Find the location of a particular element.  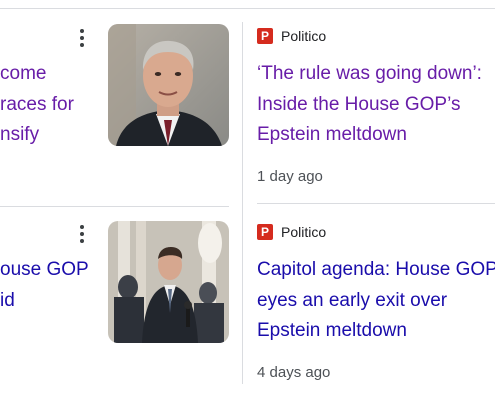

column-divider is located at coordinates (242, 203).